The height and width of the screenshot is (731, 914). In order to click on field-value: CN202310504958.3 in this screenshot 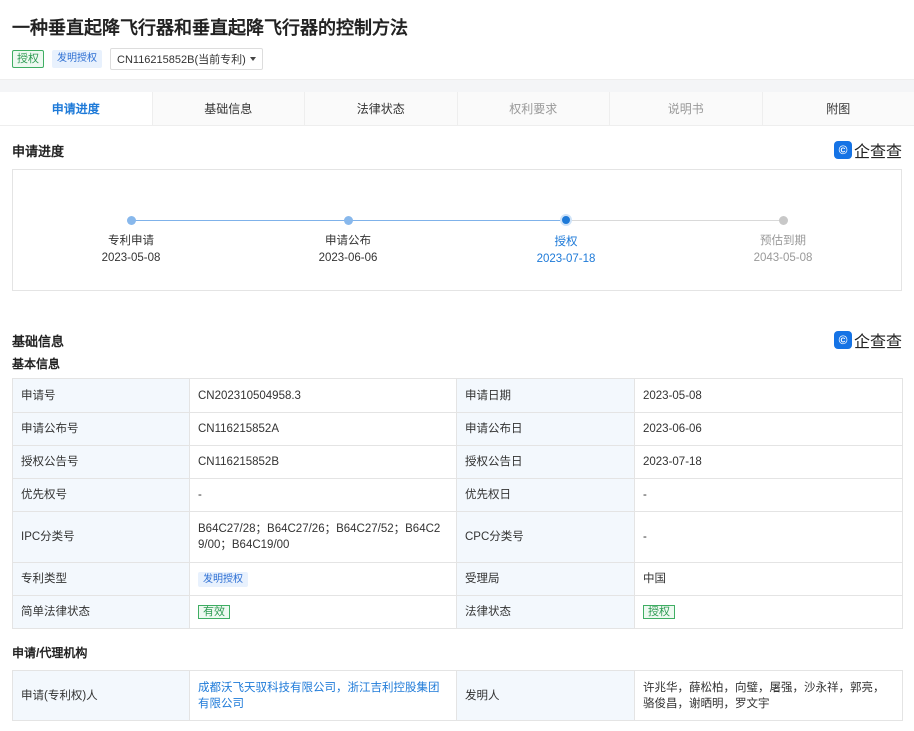, I will do `click(323, 395)`.